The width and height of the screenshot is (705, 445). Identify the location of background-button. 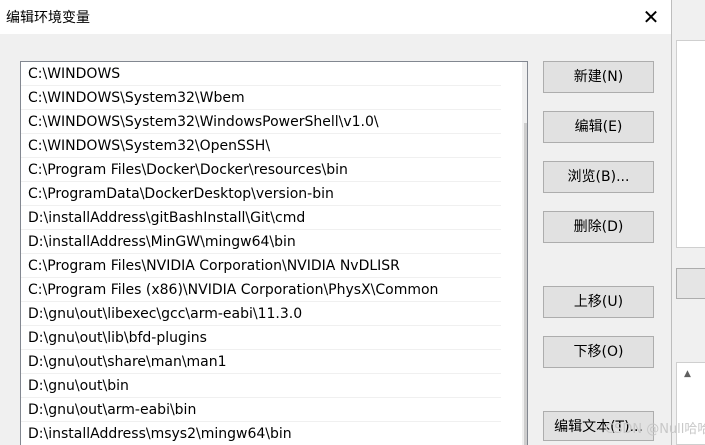
(690, 283).